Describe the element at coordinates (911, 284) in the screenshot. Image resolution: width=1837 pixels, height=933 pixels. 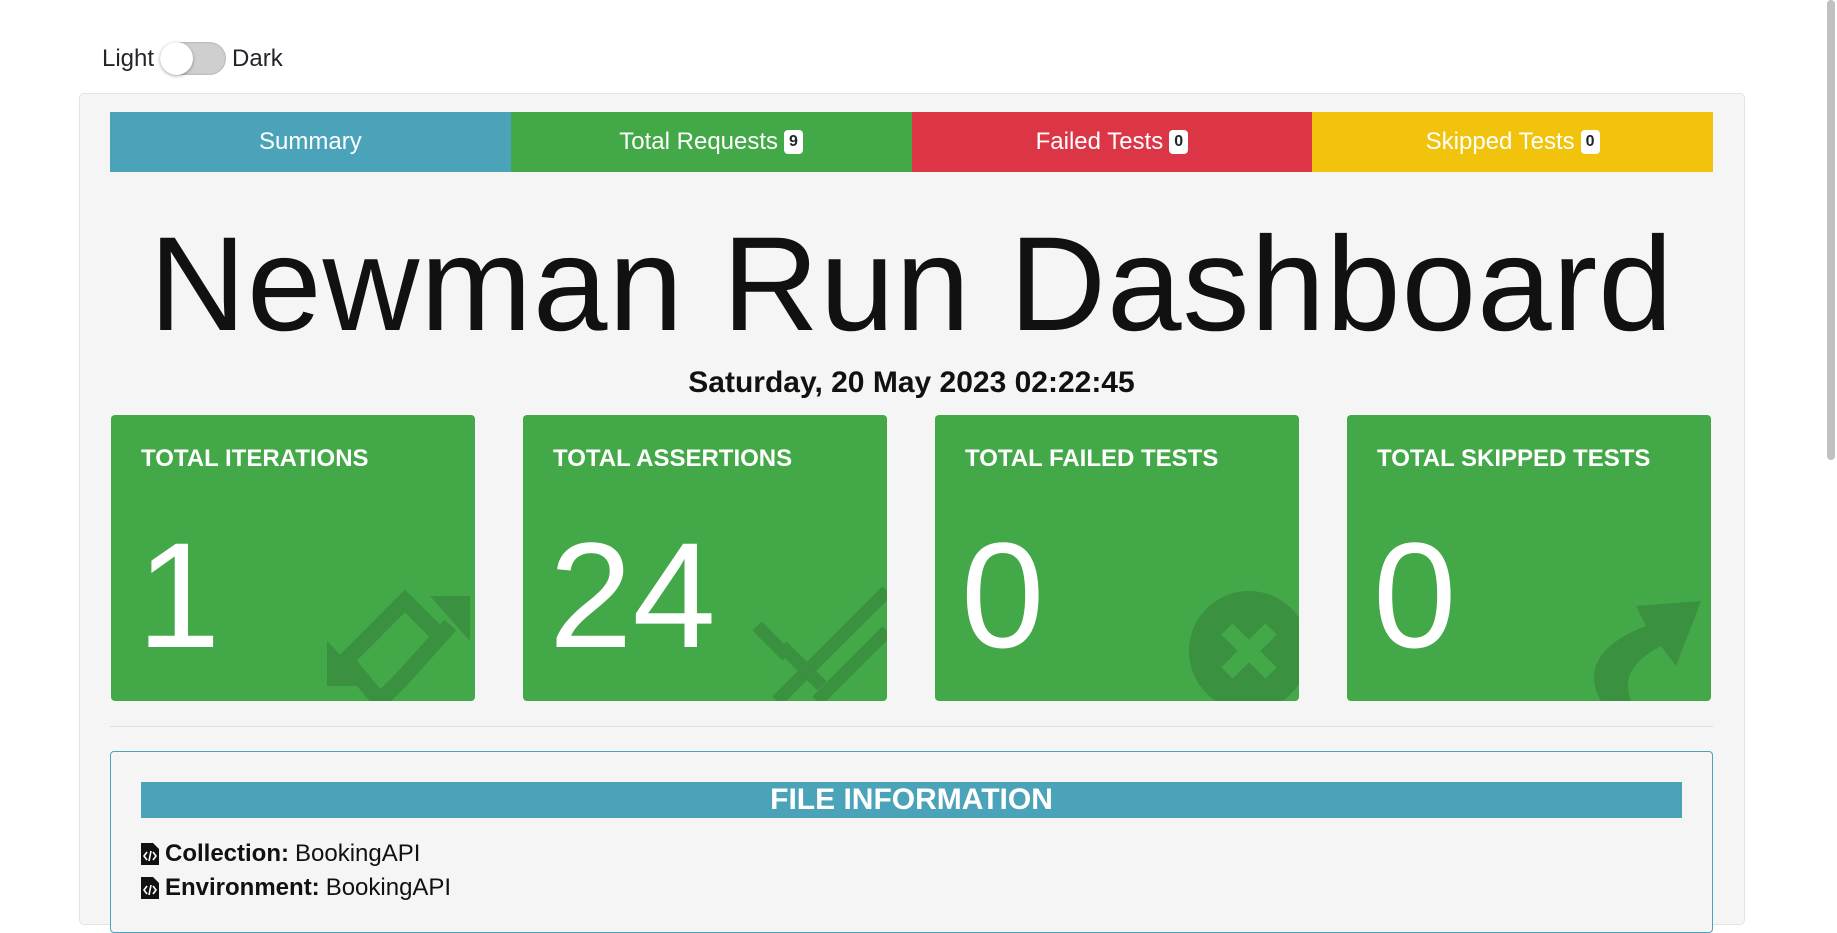
I see `page-title: Newman Run Dashboard` at that location.